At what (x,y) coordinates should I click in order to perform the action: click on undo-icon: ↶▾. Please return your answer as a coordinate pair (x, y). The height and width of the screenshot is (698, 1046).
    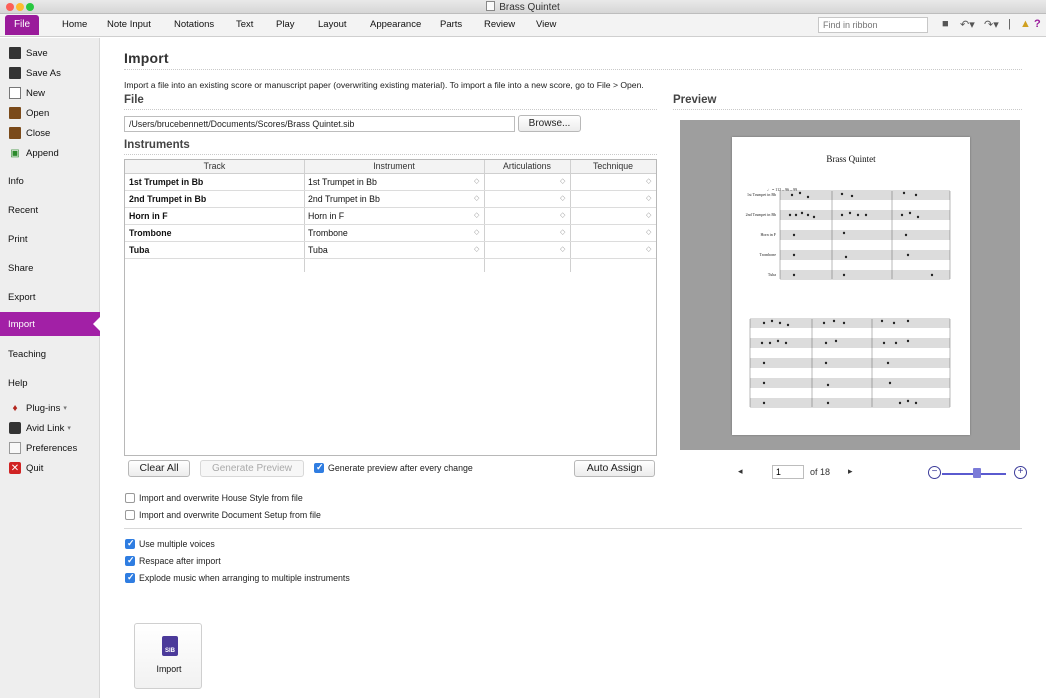
    Looking at the image, I should click on (967, 24).